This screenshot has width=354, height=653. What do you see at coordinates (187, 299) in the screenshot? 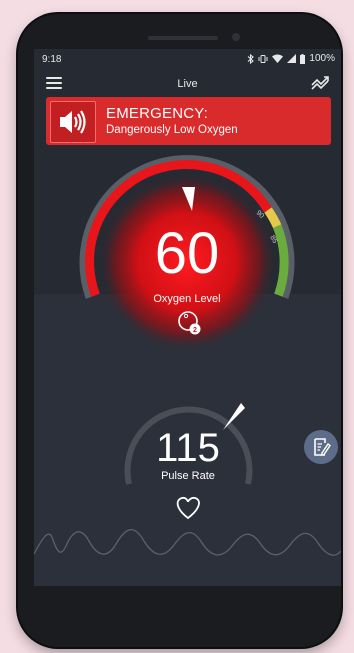
I see `oxygen-level-label: Oxygen Level` at bounding box center [187, 299].